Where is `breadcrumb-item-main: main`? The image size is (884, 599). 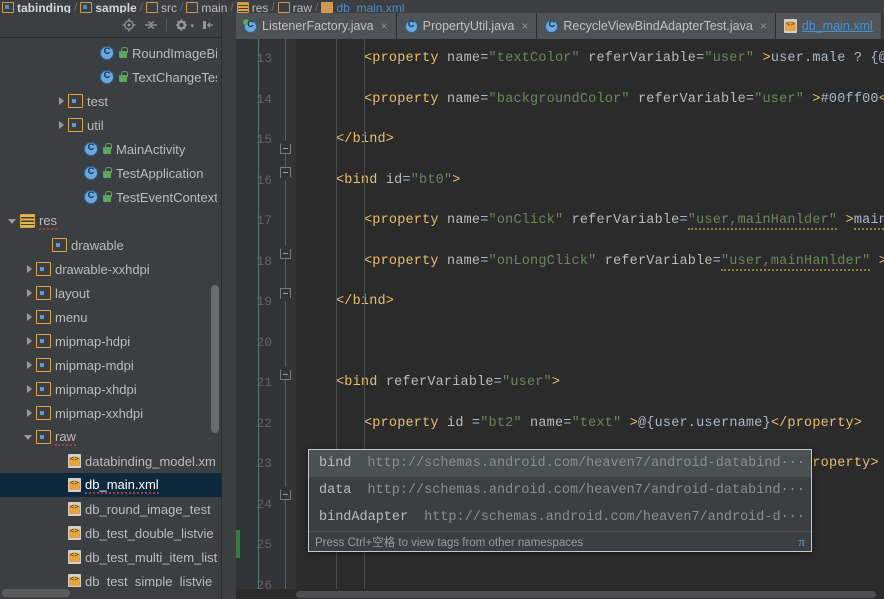
breadcrumb-item-main: main is located at coordinates (206, 6).